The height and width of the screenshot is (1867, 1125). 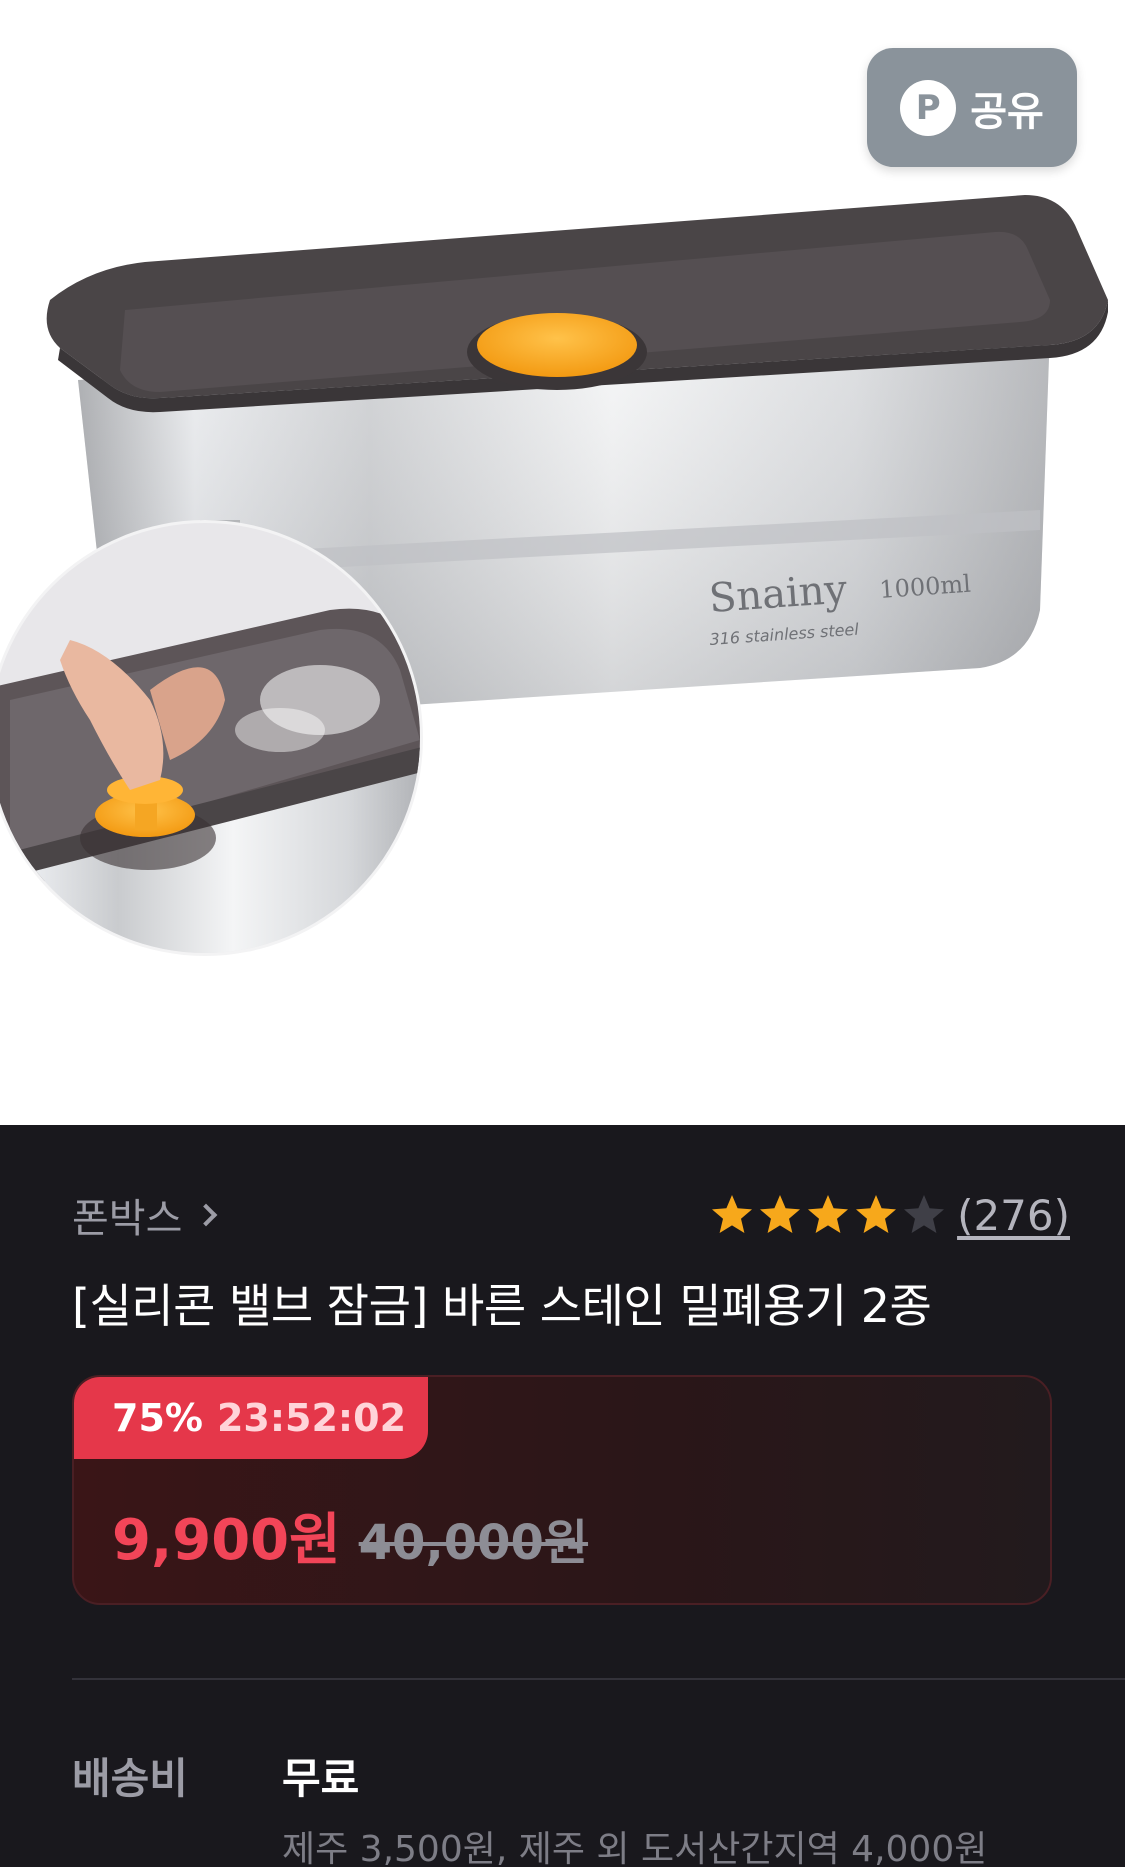 I want to click on deal-badge: 75% 23:52:02, so click(x=251, y=1418).